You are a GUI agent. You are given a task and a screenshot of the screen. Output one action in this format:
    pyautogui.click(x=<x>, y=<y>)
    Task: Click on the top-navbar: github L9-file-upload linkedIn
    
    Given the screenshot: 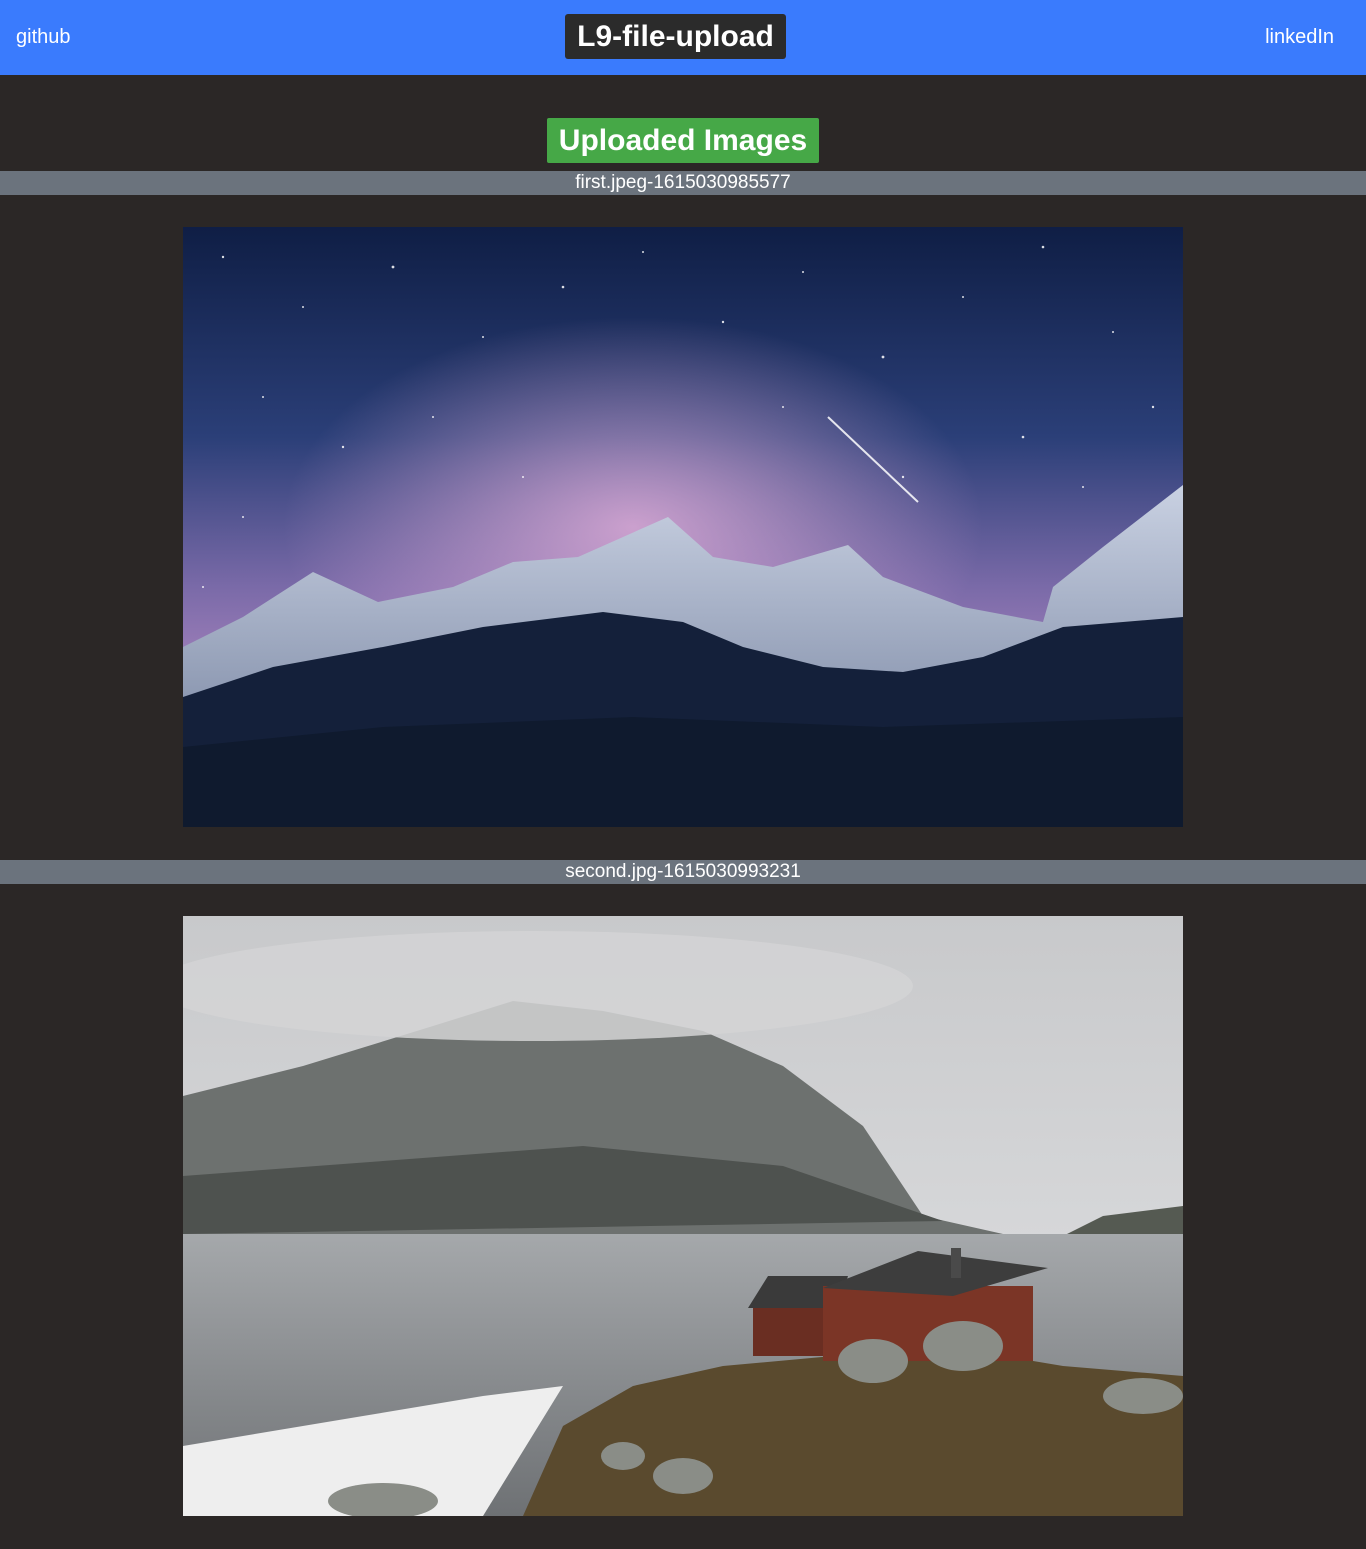 What is the action you would take?
    pyautogui.click(x=683, y=37)
    